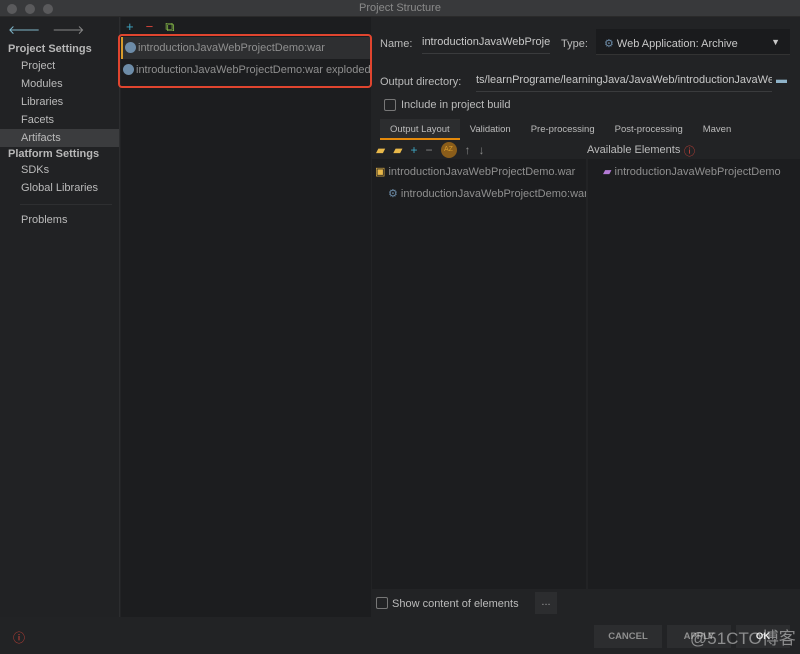 This screenshot has width=800, height=654. What do you see at coordinates (54, 154) in the screenshot?
I see `platform-settings-heading: Platform Settings` at bounding box center [54, 154].